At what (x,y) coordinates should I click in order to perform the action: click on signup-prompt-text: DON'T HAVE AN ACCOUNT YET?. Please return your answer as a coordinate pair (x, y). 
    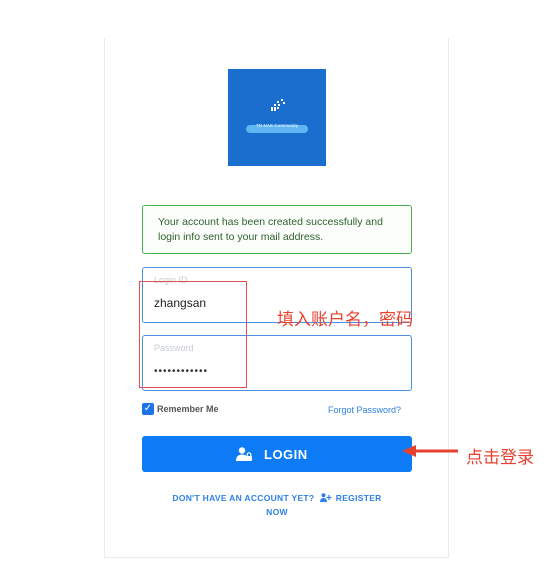
    Looking at the image, I should click on (243, 498).